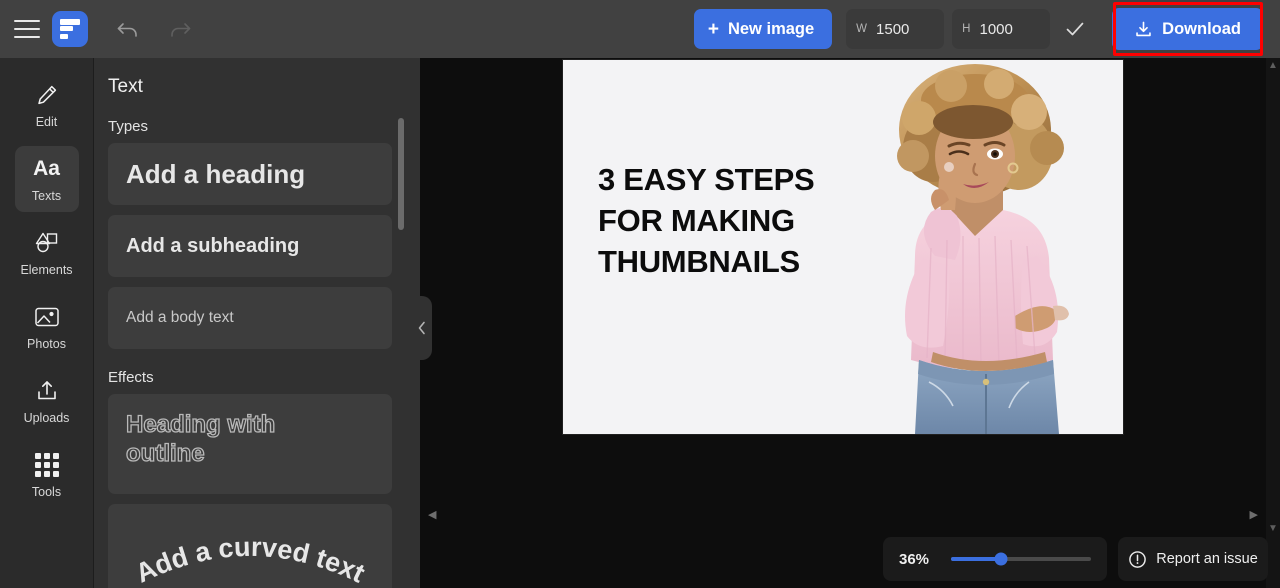 The height and width of the screenshot is (588, 1280). I want to click on caret-left-icon: ◀, so click(432, 515).